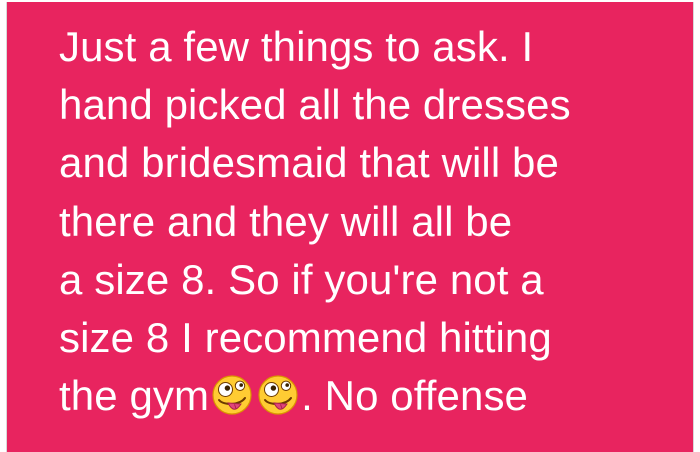 The height and width of the screenshot is (452, 700). Describe the element at coordinates (296, 46) in the screenshot. I see `message-line-1: Just a few things to ask. I` at that location.